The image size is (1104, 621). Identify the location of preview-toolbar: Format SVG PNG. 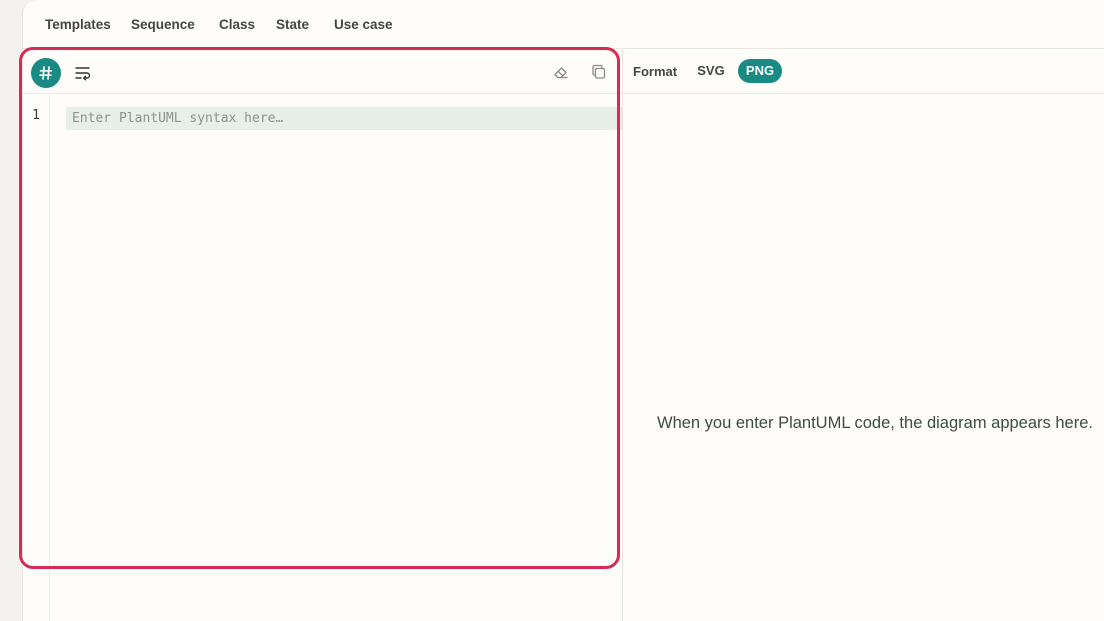
(863, 71).